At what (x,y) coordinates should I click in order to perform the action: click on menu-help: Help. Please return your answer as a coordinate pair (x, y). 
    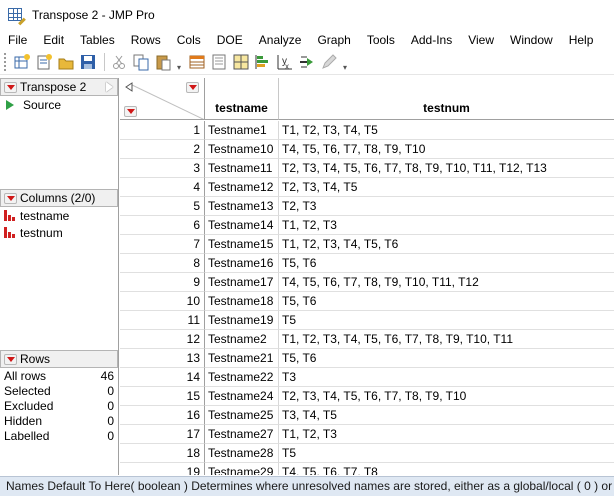
    Looking at the image, I should click on (581, 40).